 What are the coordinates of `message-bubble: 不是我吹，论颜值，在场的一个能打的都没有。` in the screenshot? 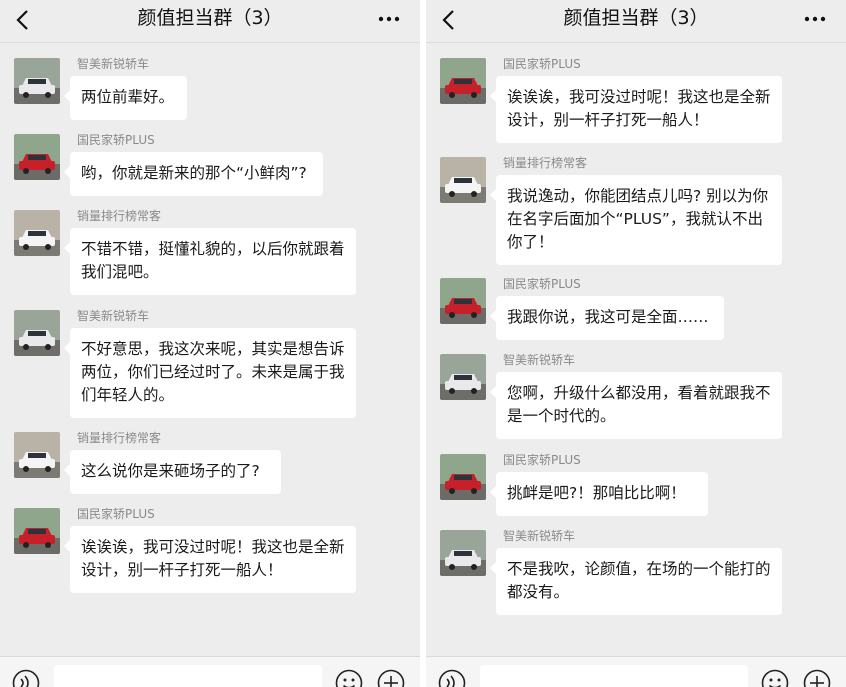 It's located at (636, 581).